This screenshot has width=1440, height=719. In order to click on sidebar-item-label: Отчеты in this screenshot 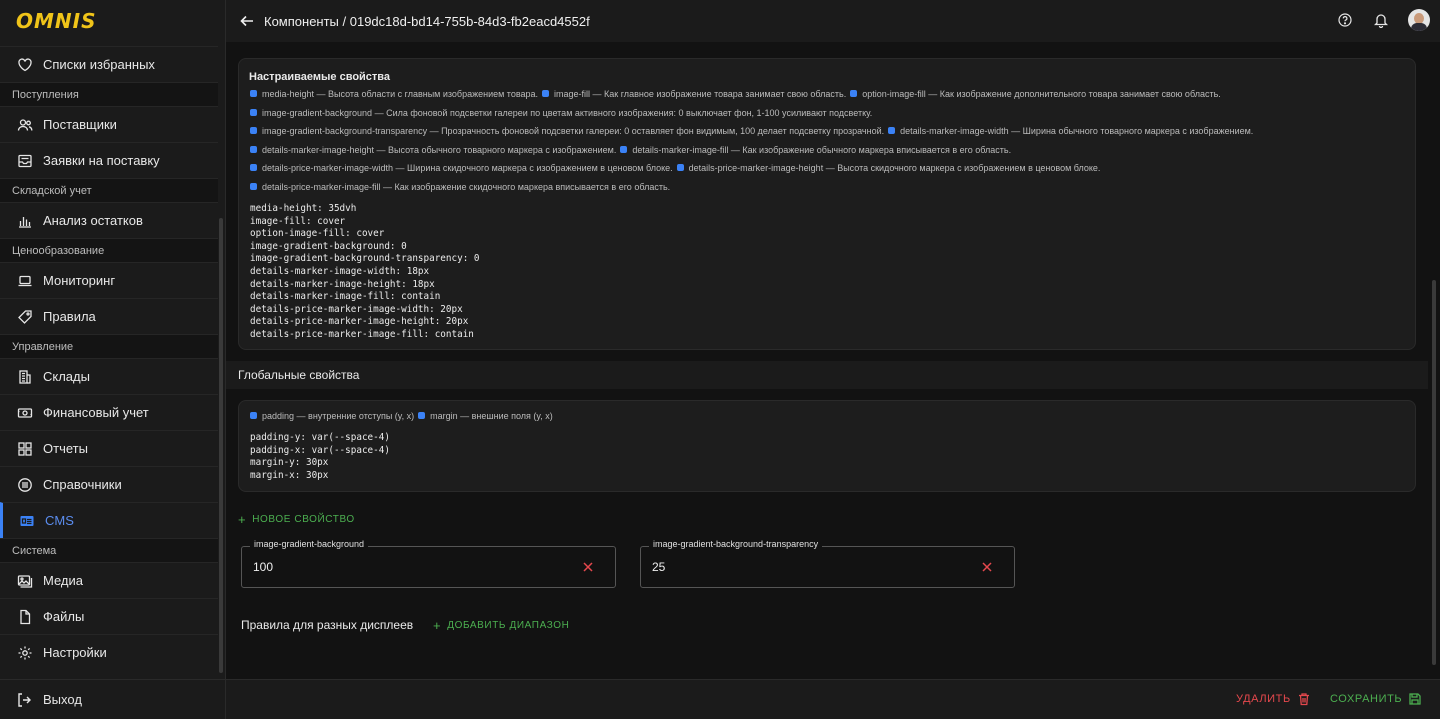, I will do `click(65, 448)`.